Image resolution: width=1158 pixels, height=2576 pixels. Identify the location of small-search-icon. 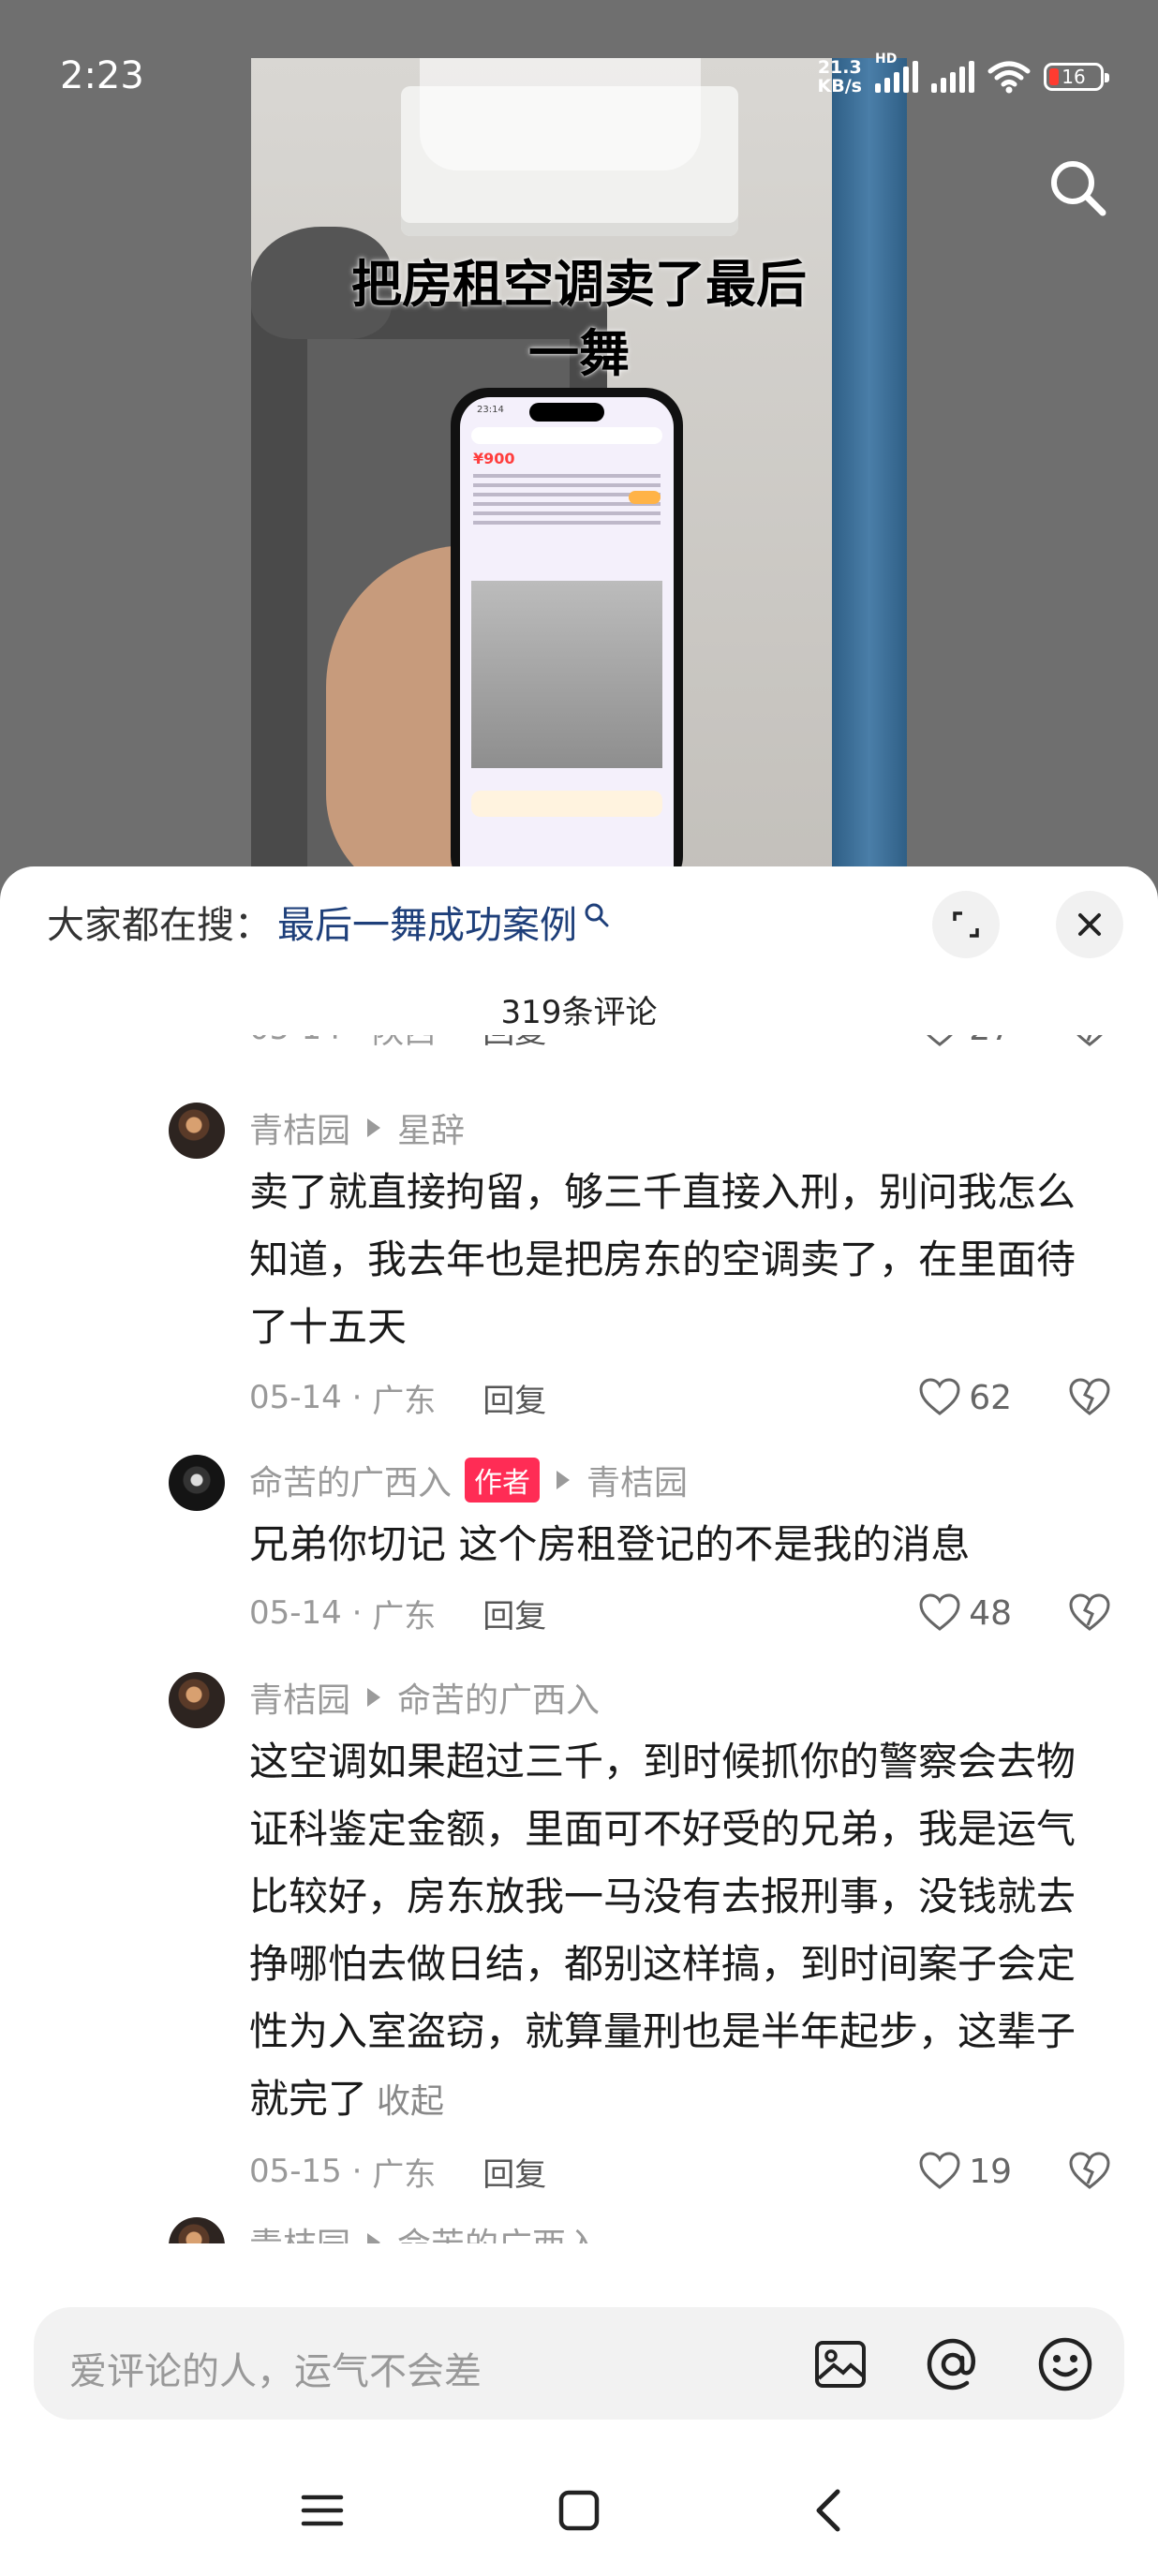
(597, 915).